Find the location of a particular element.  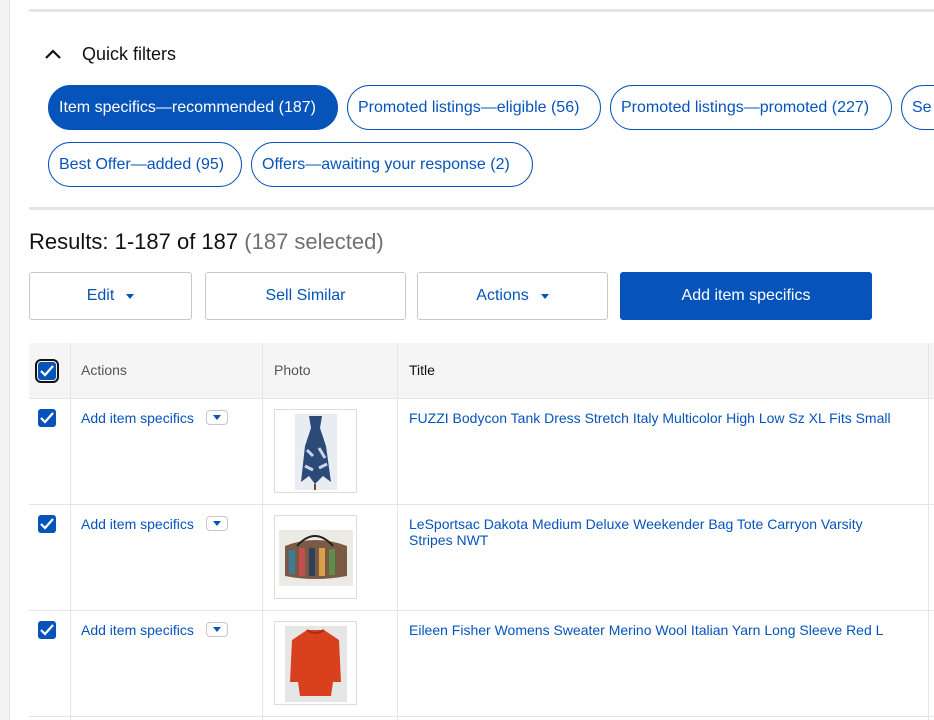

filter-pill-best-offer-added: Best Offer—added (95) is located at coordinates (145, 164).